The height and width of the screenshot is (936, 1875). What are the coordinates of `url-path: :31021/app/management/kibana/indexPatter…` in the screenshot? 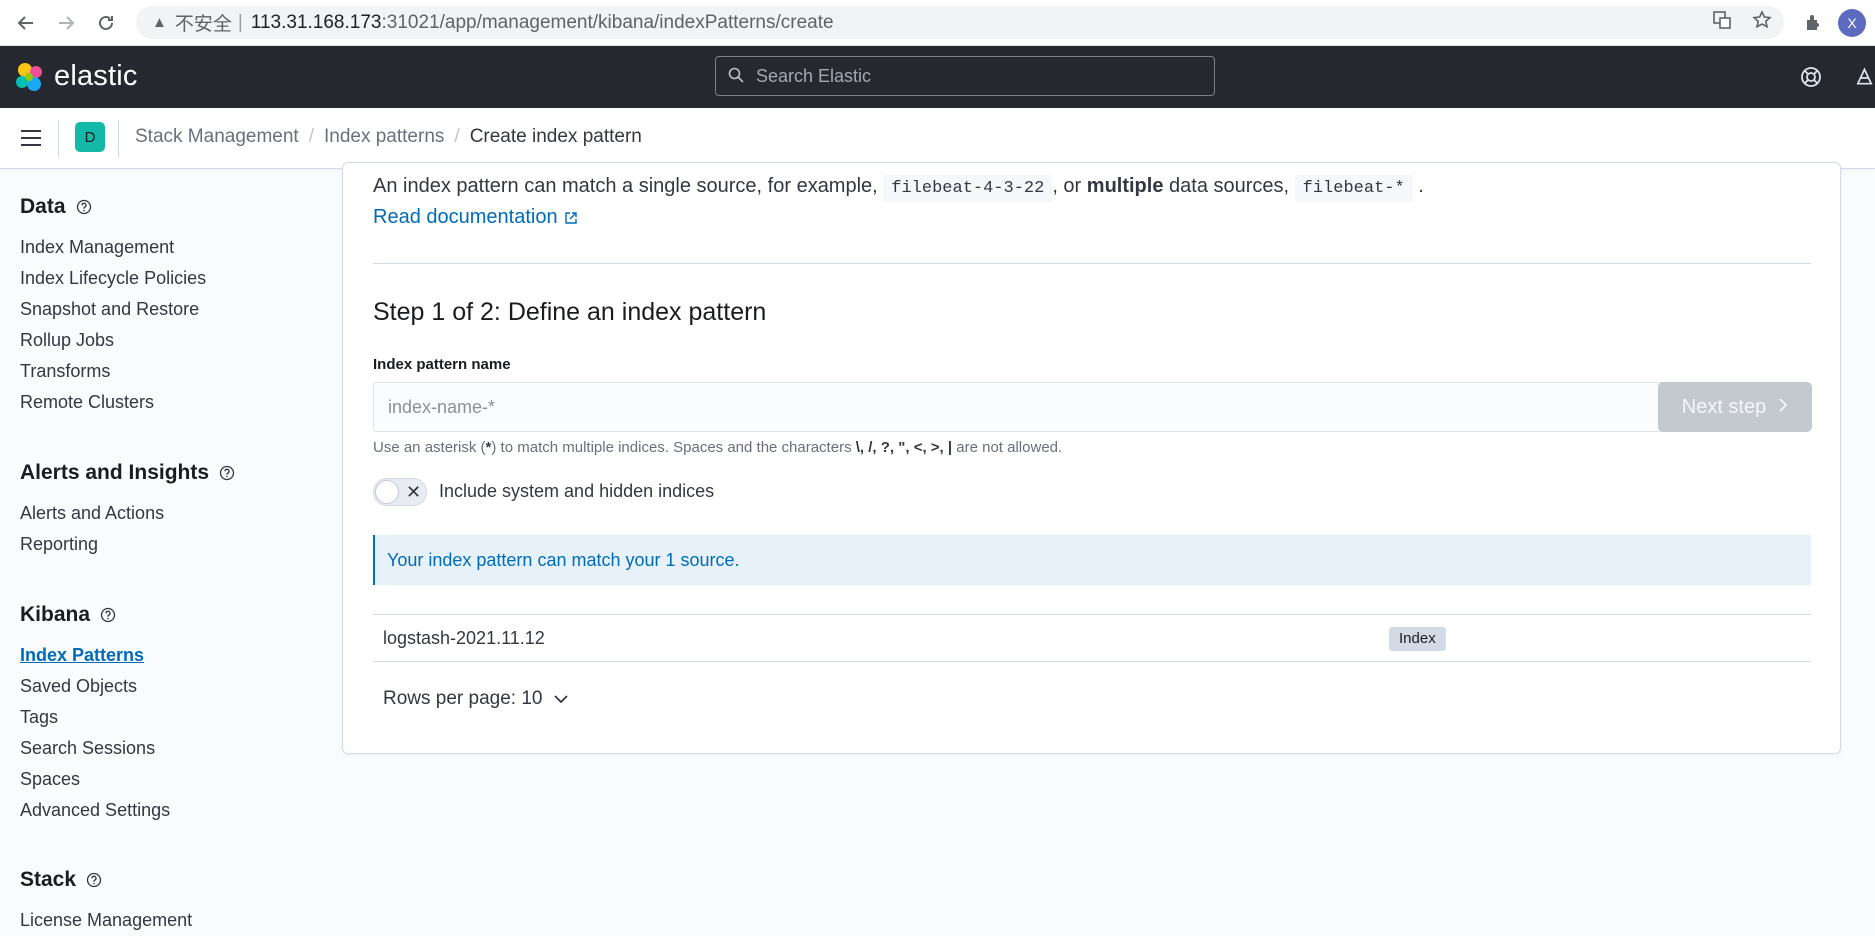 It's located at (607, 22).